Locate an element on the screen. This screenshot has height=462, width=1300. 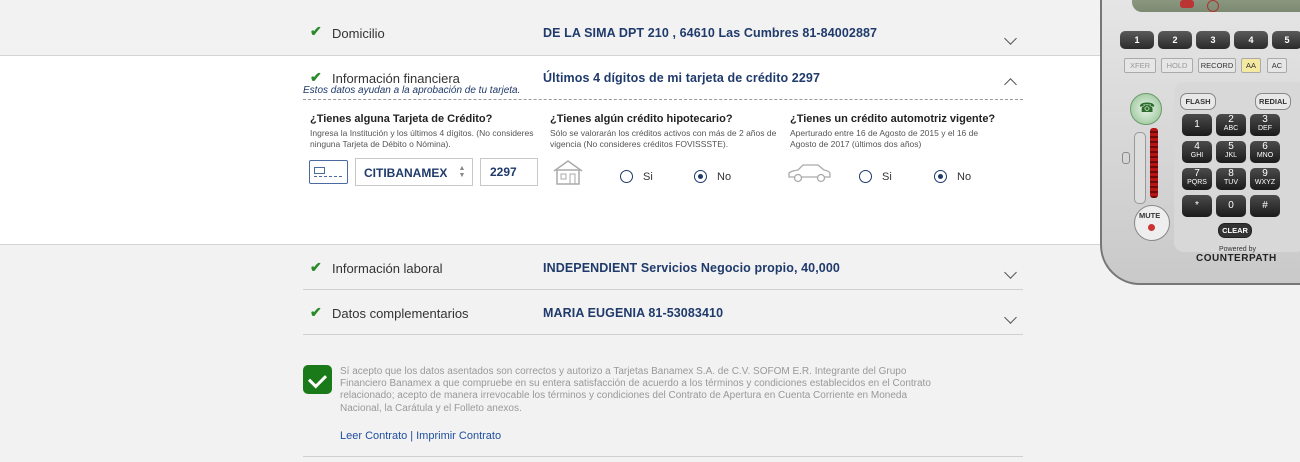
key-0: 0 is located at coordinates (1231, 206).